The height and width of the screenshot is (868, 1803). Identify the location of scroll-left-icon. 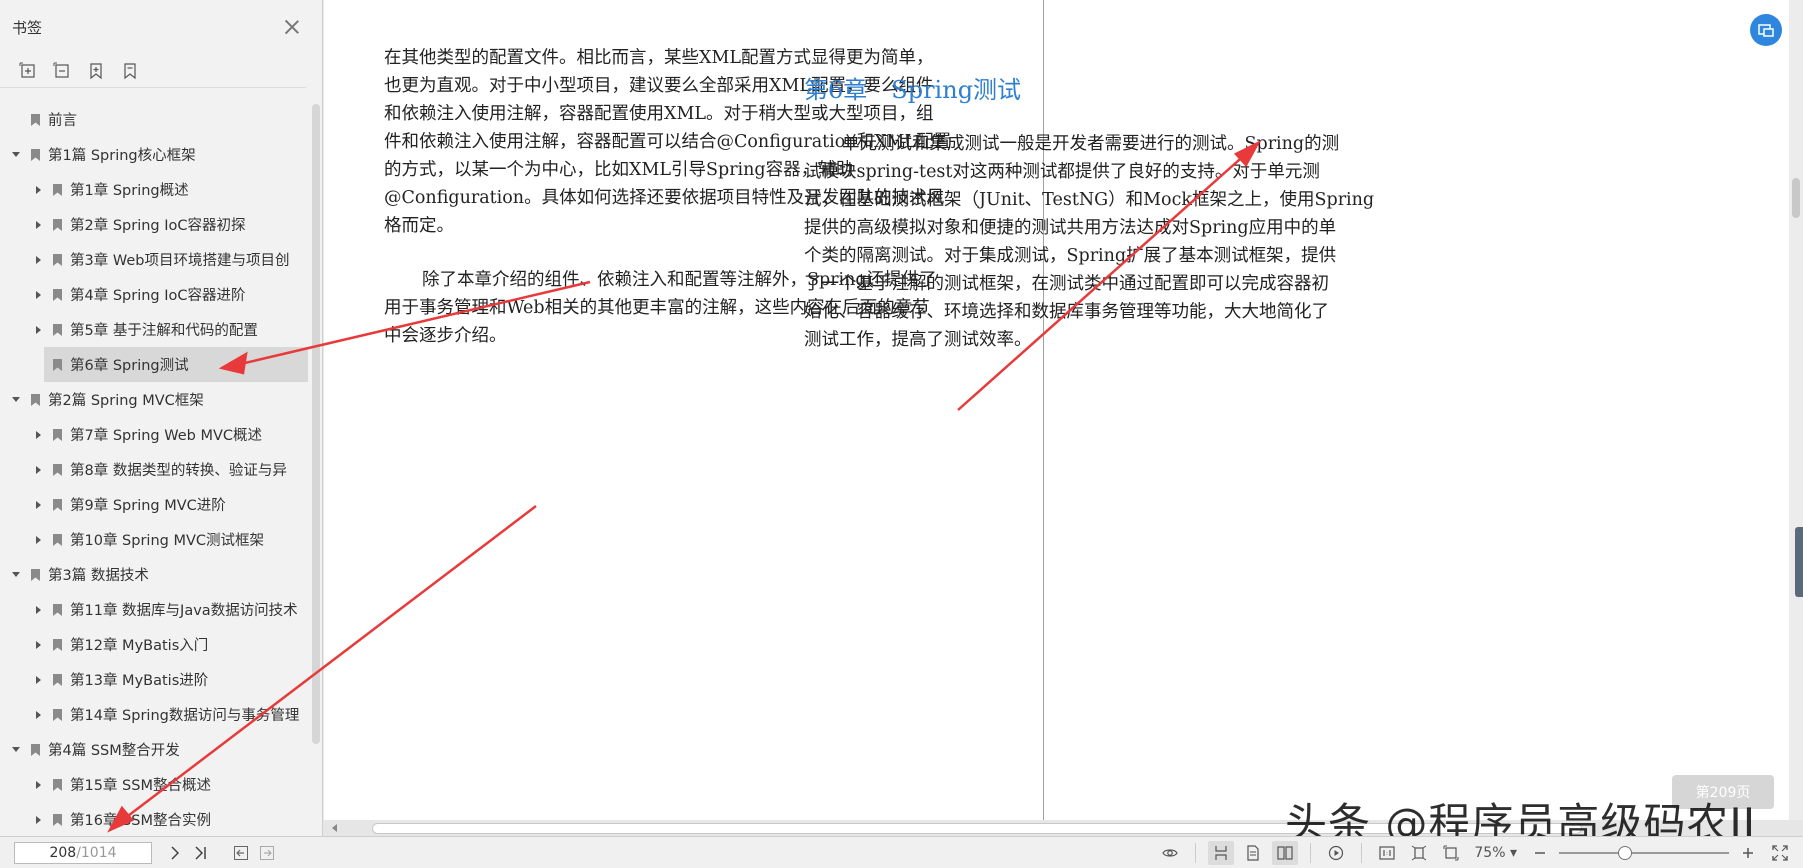
(334, 828).